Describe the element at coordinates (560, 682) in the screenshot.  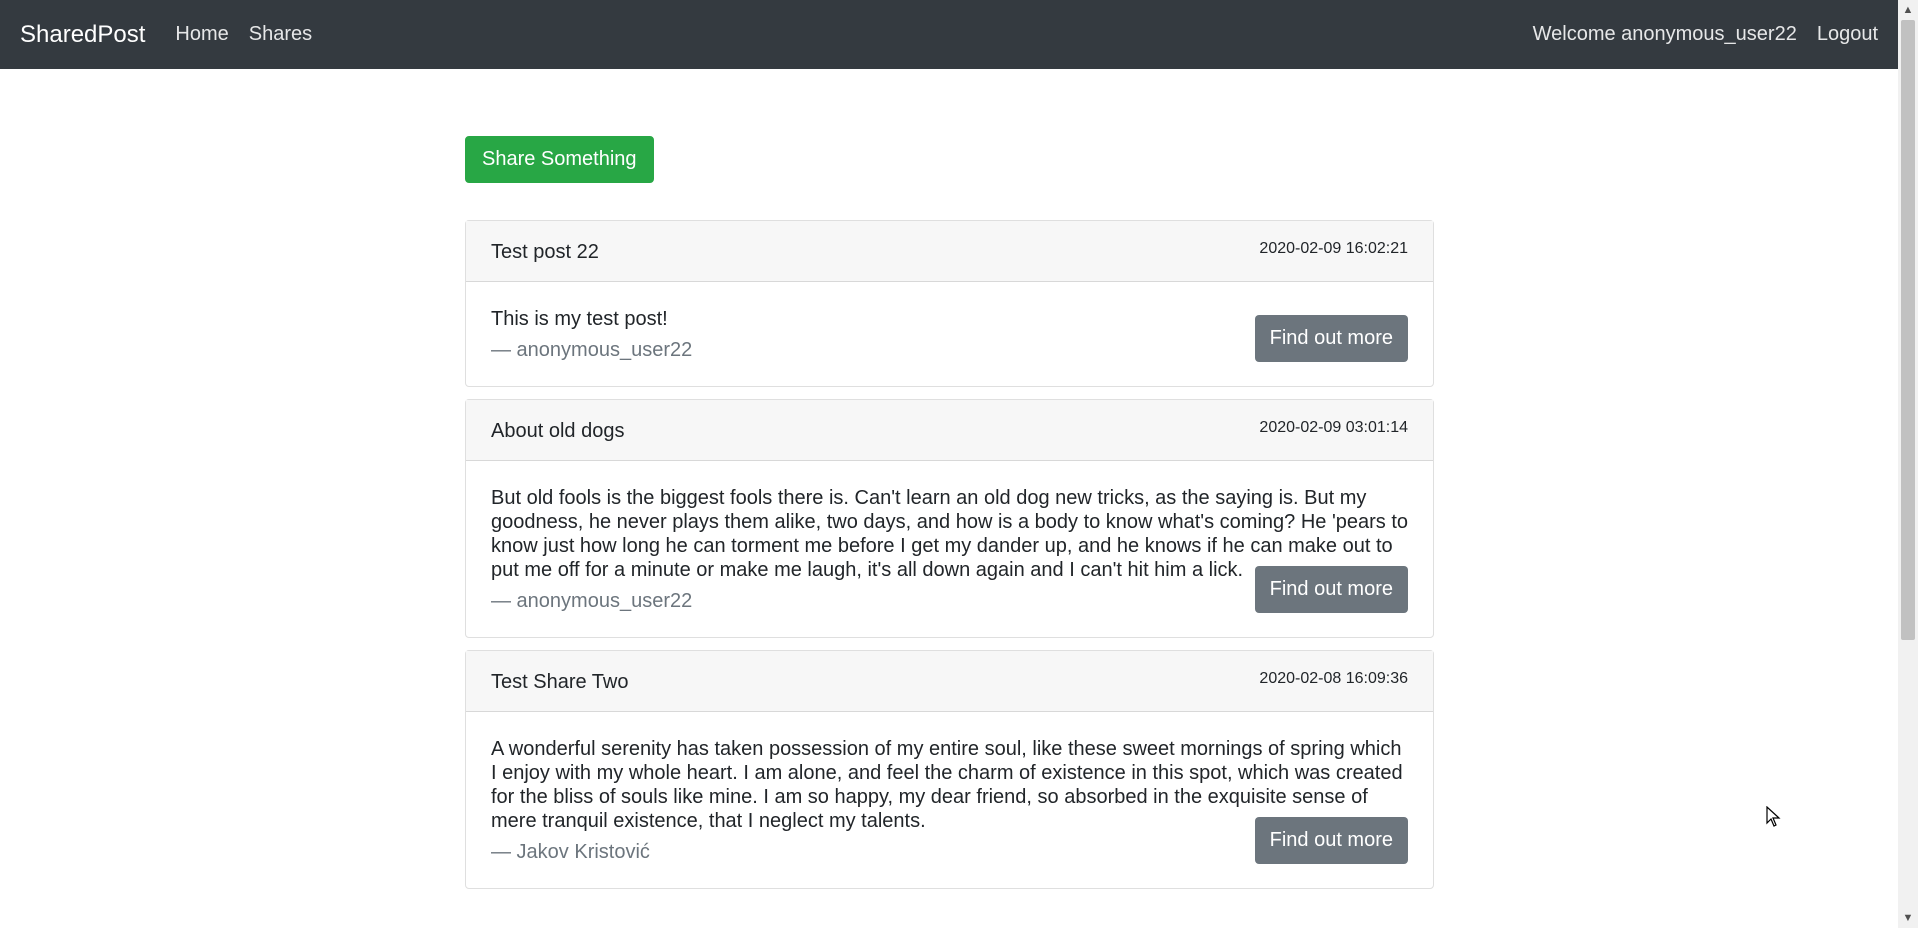
I see `post-title: Test Share Two` at that location.